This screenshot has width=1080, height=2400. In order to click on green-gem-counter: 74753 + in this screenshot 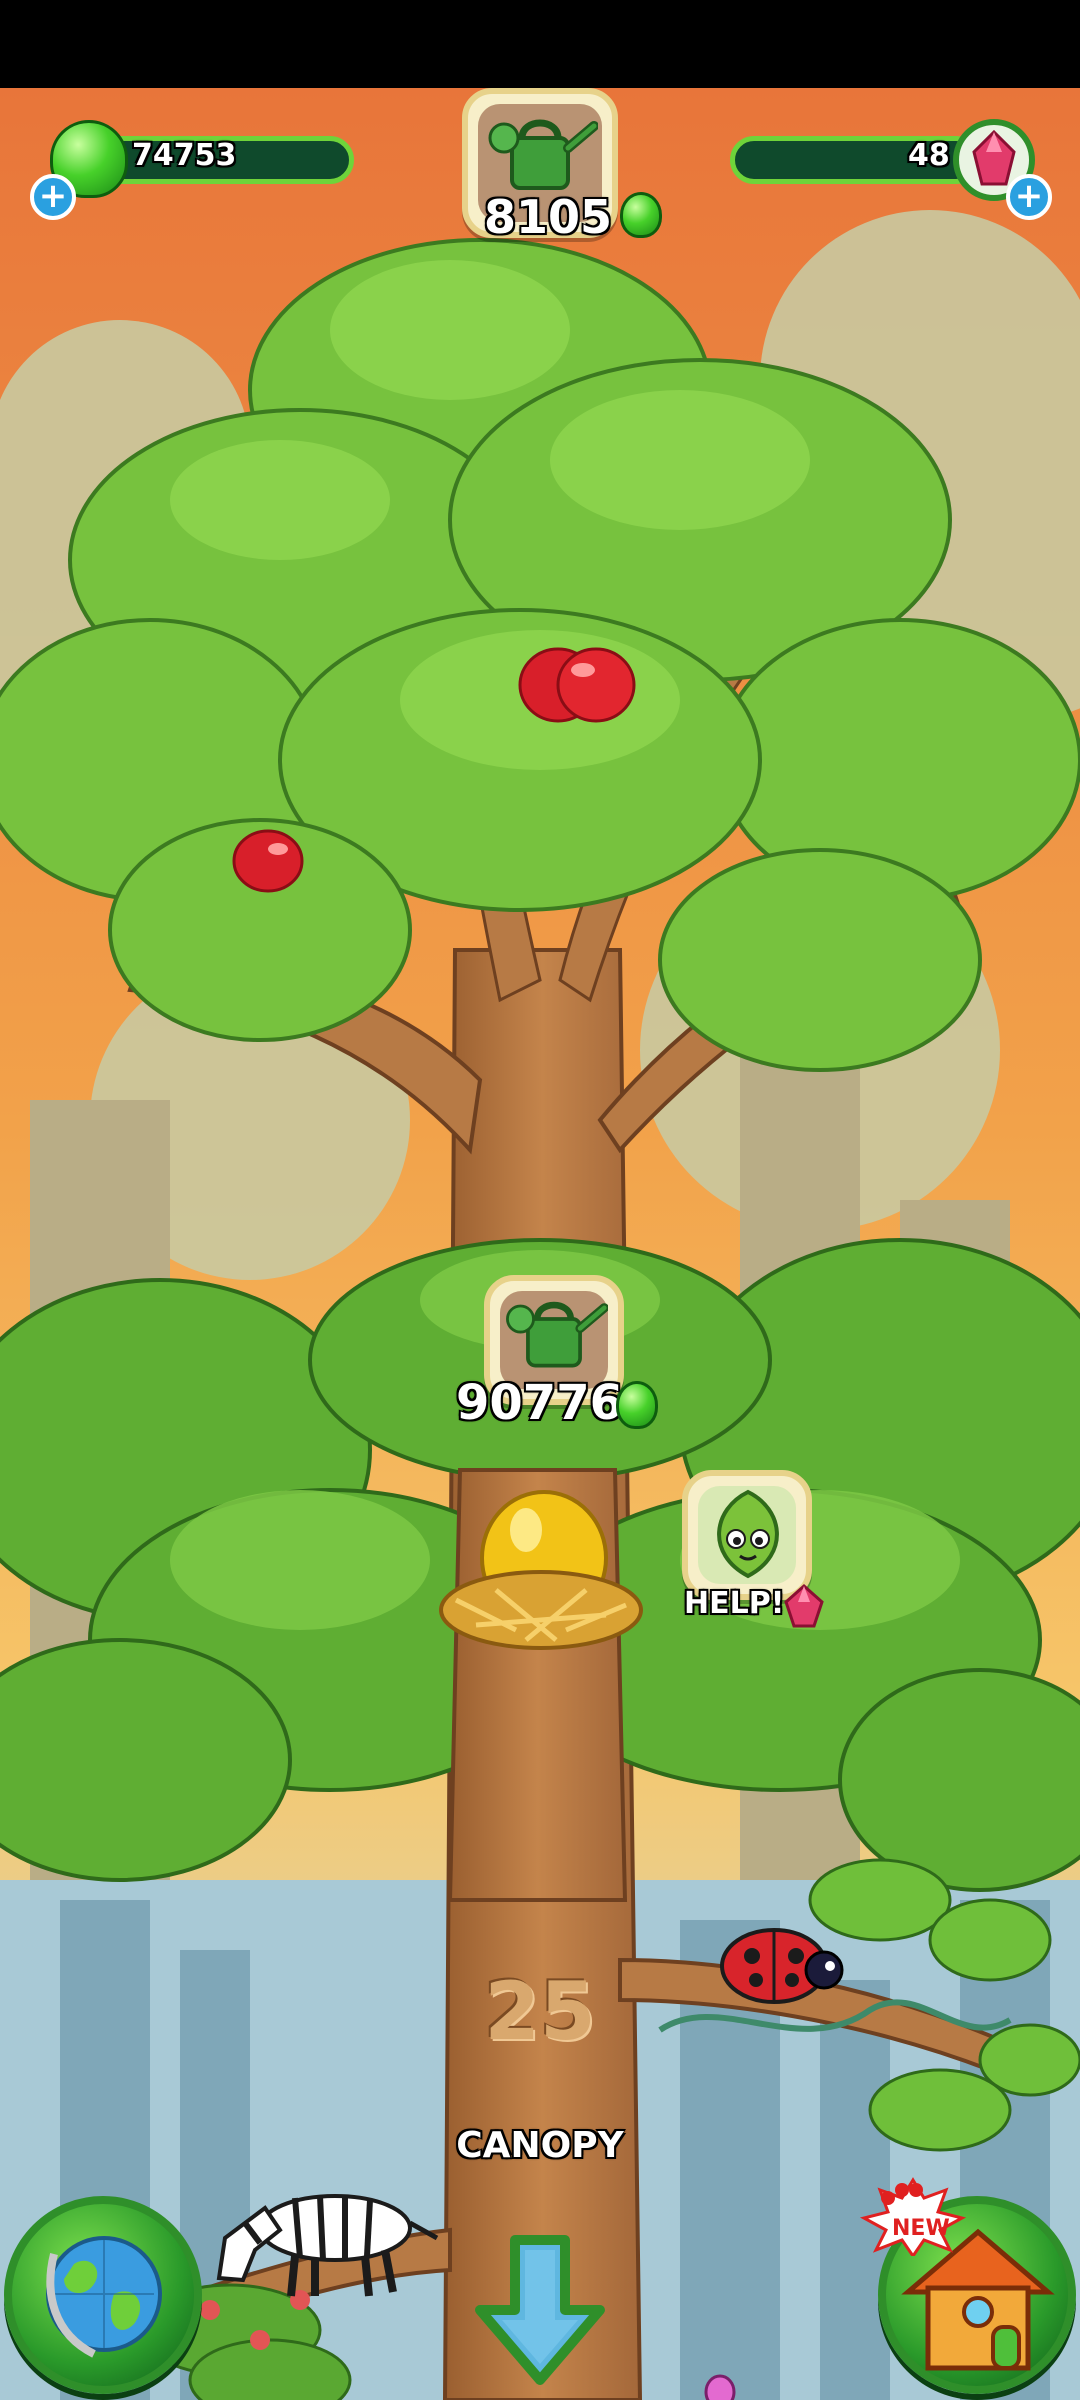, I will do `click(191, 173)`.